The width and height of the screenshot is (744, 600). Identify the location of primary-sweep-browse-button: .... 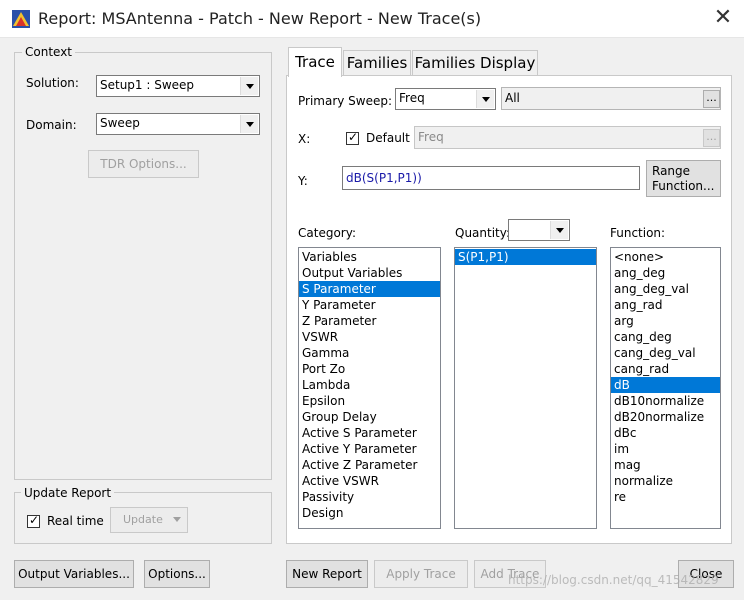
(711, 99).